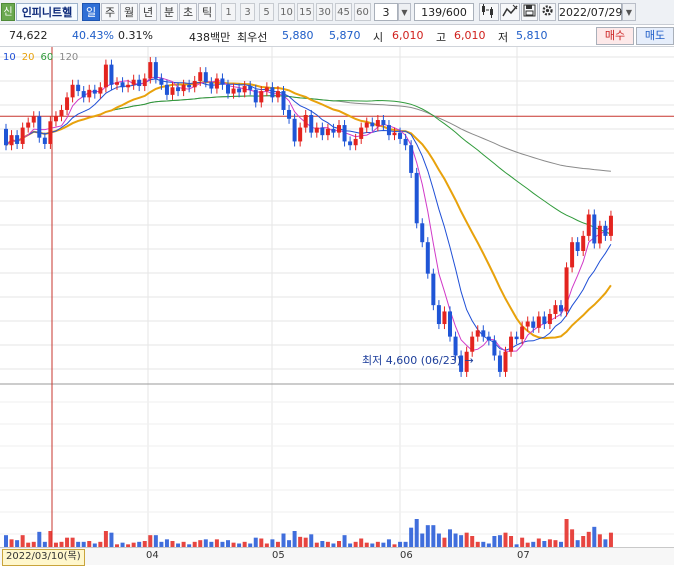  I want to click on ma20-legend: 20, so click(28, 57).